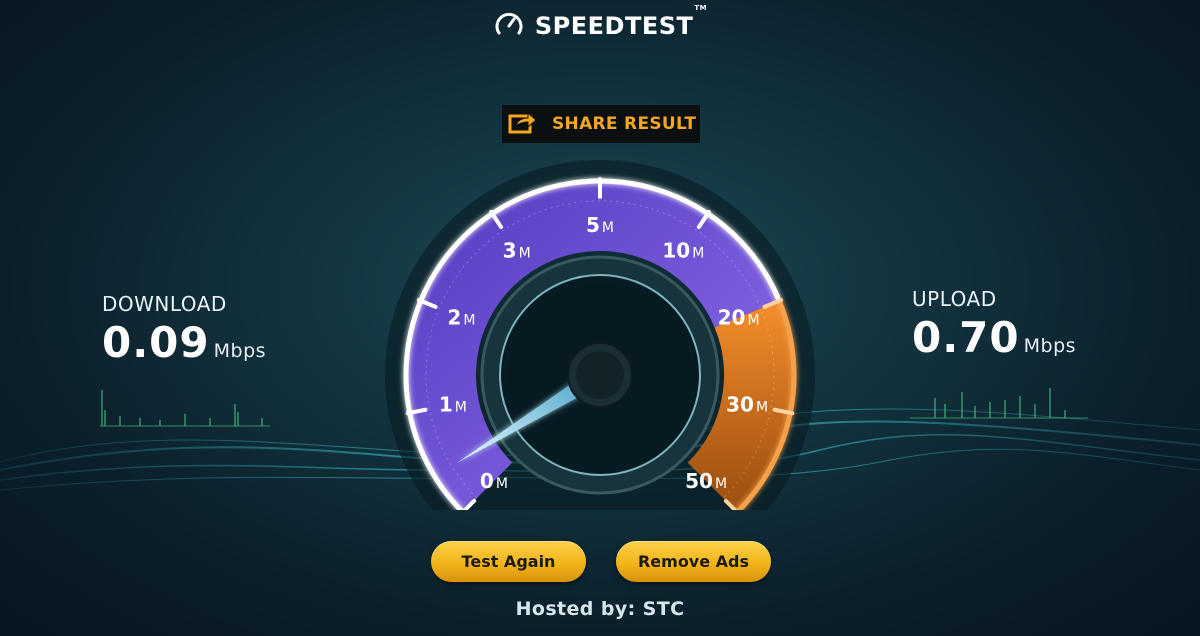 This screenshot has width=1200, height=636. What do you see at coordinates (600, 375) in the screenshot?
I see `needle-hub-inner` at bounding box center [600, 375].